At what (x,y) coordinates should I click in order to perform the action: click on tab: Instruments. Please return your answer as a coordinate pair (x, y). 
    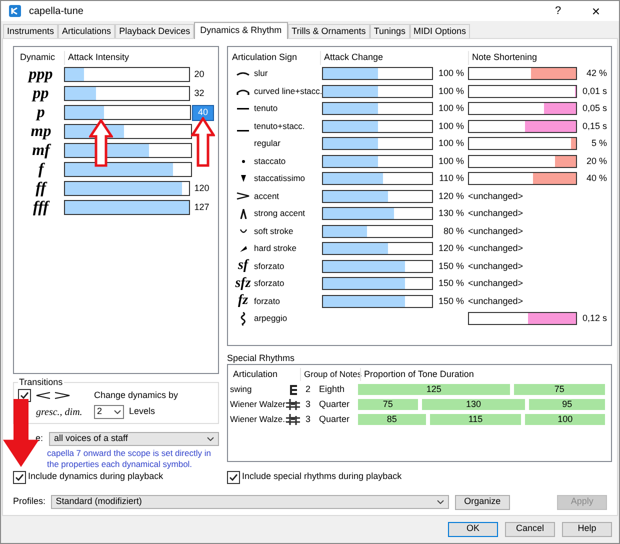
    Looking at the image, I should click on (30, 31).